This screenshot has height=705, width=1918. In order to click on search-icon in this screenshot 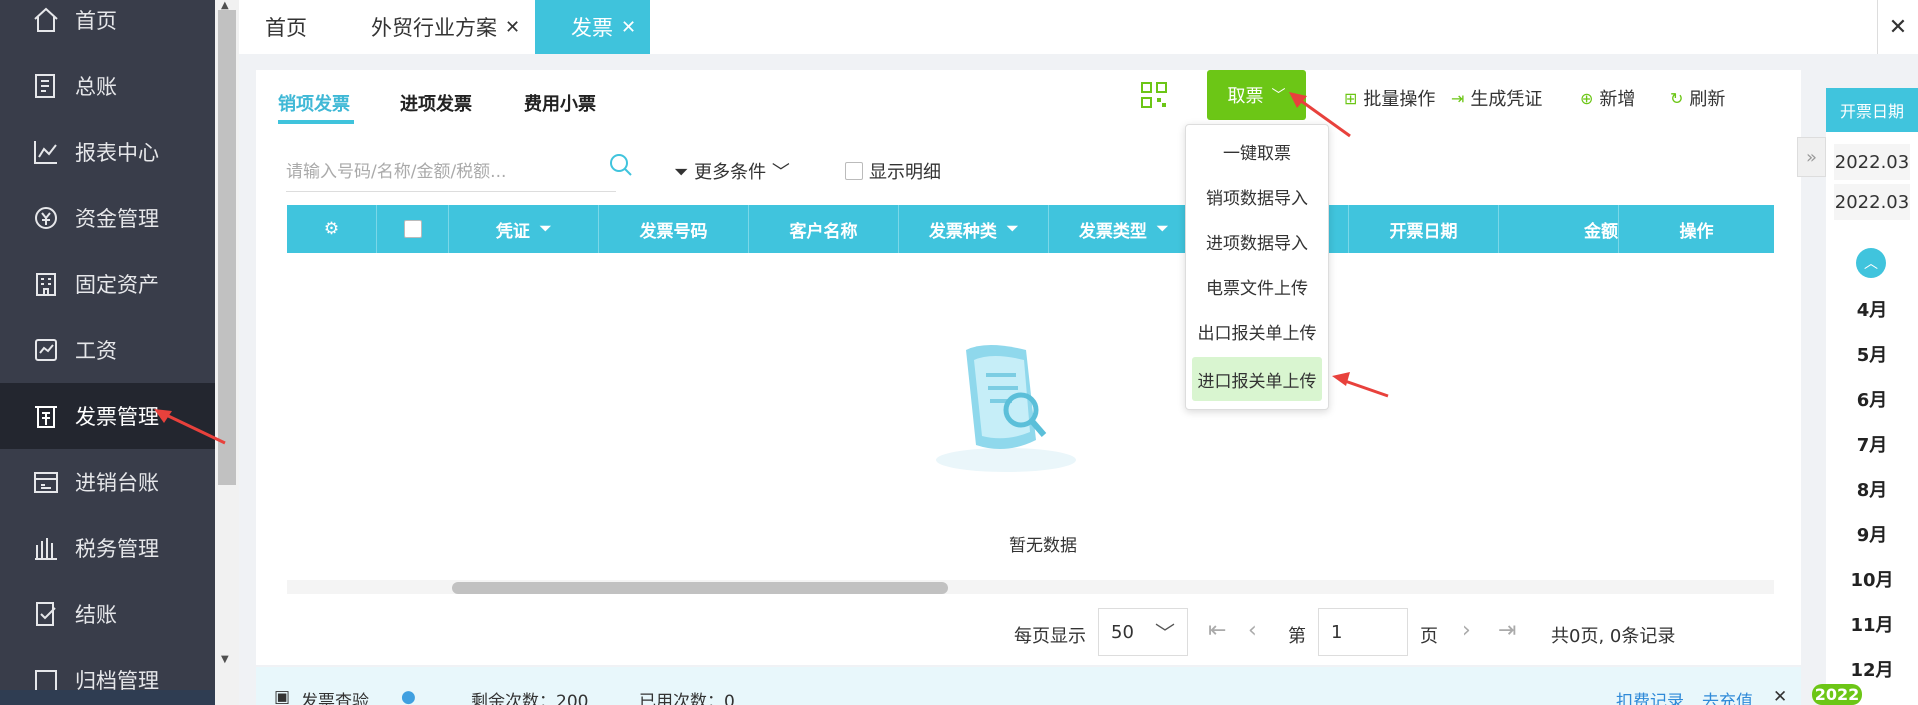, I will do `click(621, 165)`.